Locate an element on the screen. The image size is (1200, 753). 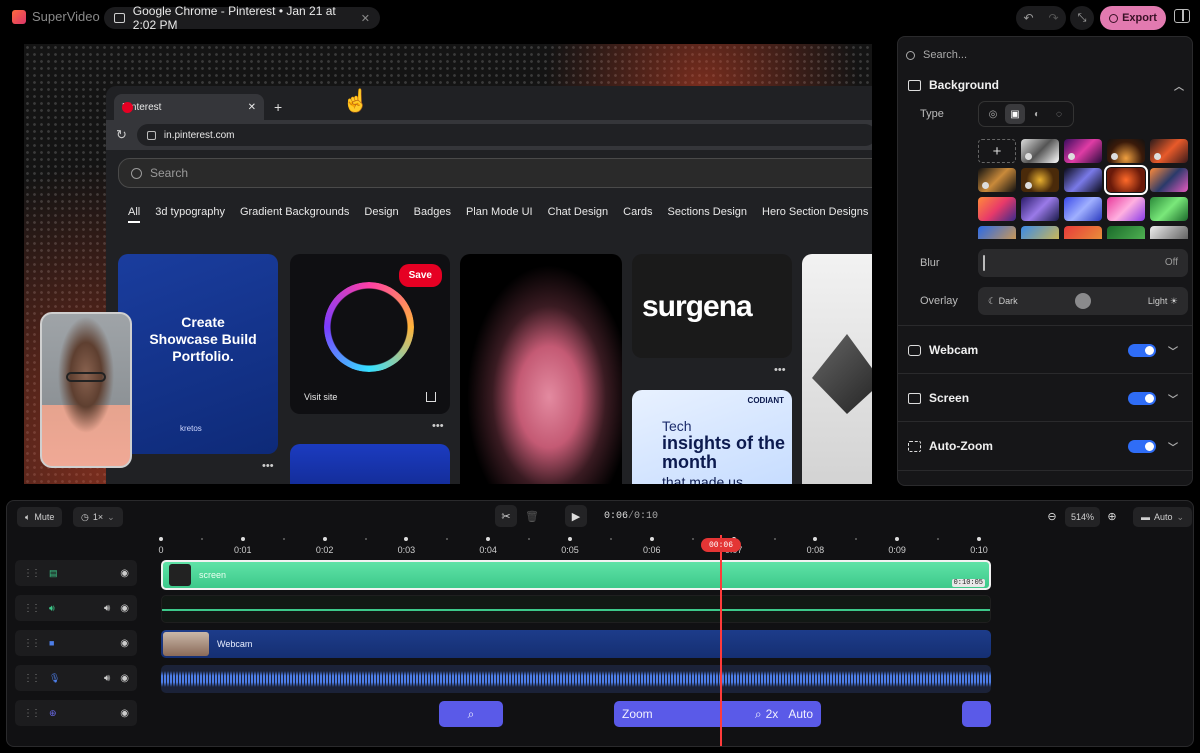
screen-toggle is located at coordinates (1142, 398).